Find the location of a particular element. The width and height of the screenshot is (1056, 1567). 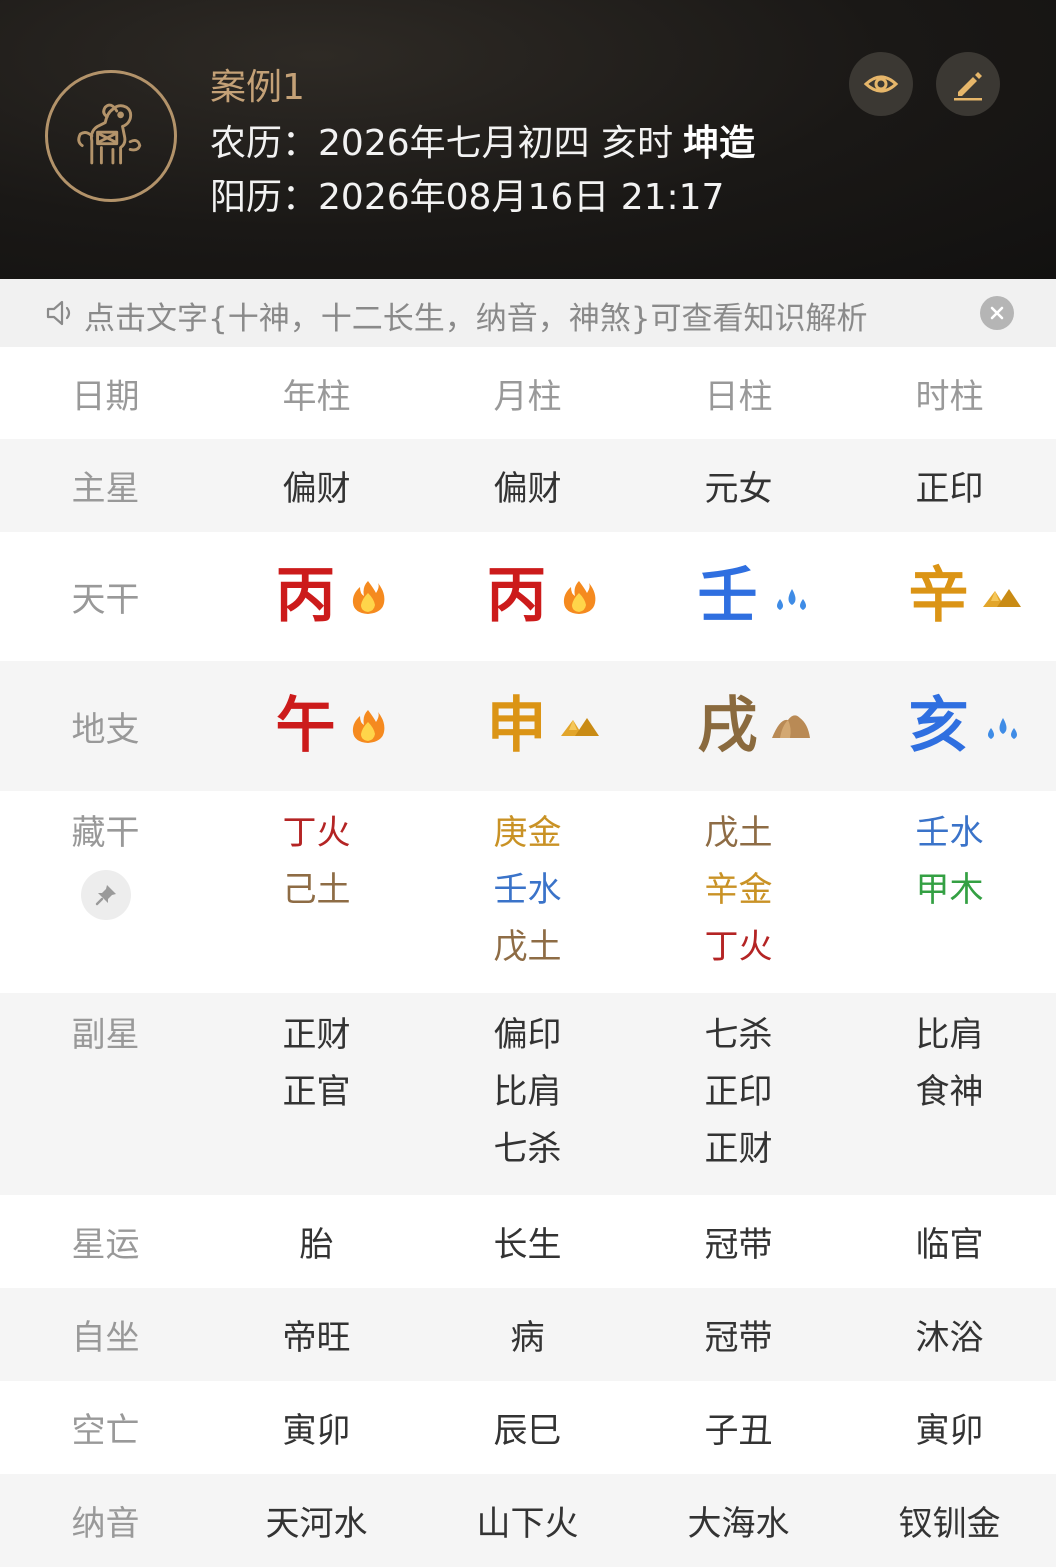

pencil-icon is located at coordinates (968, 86).